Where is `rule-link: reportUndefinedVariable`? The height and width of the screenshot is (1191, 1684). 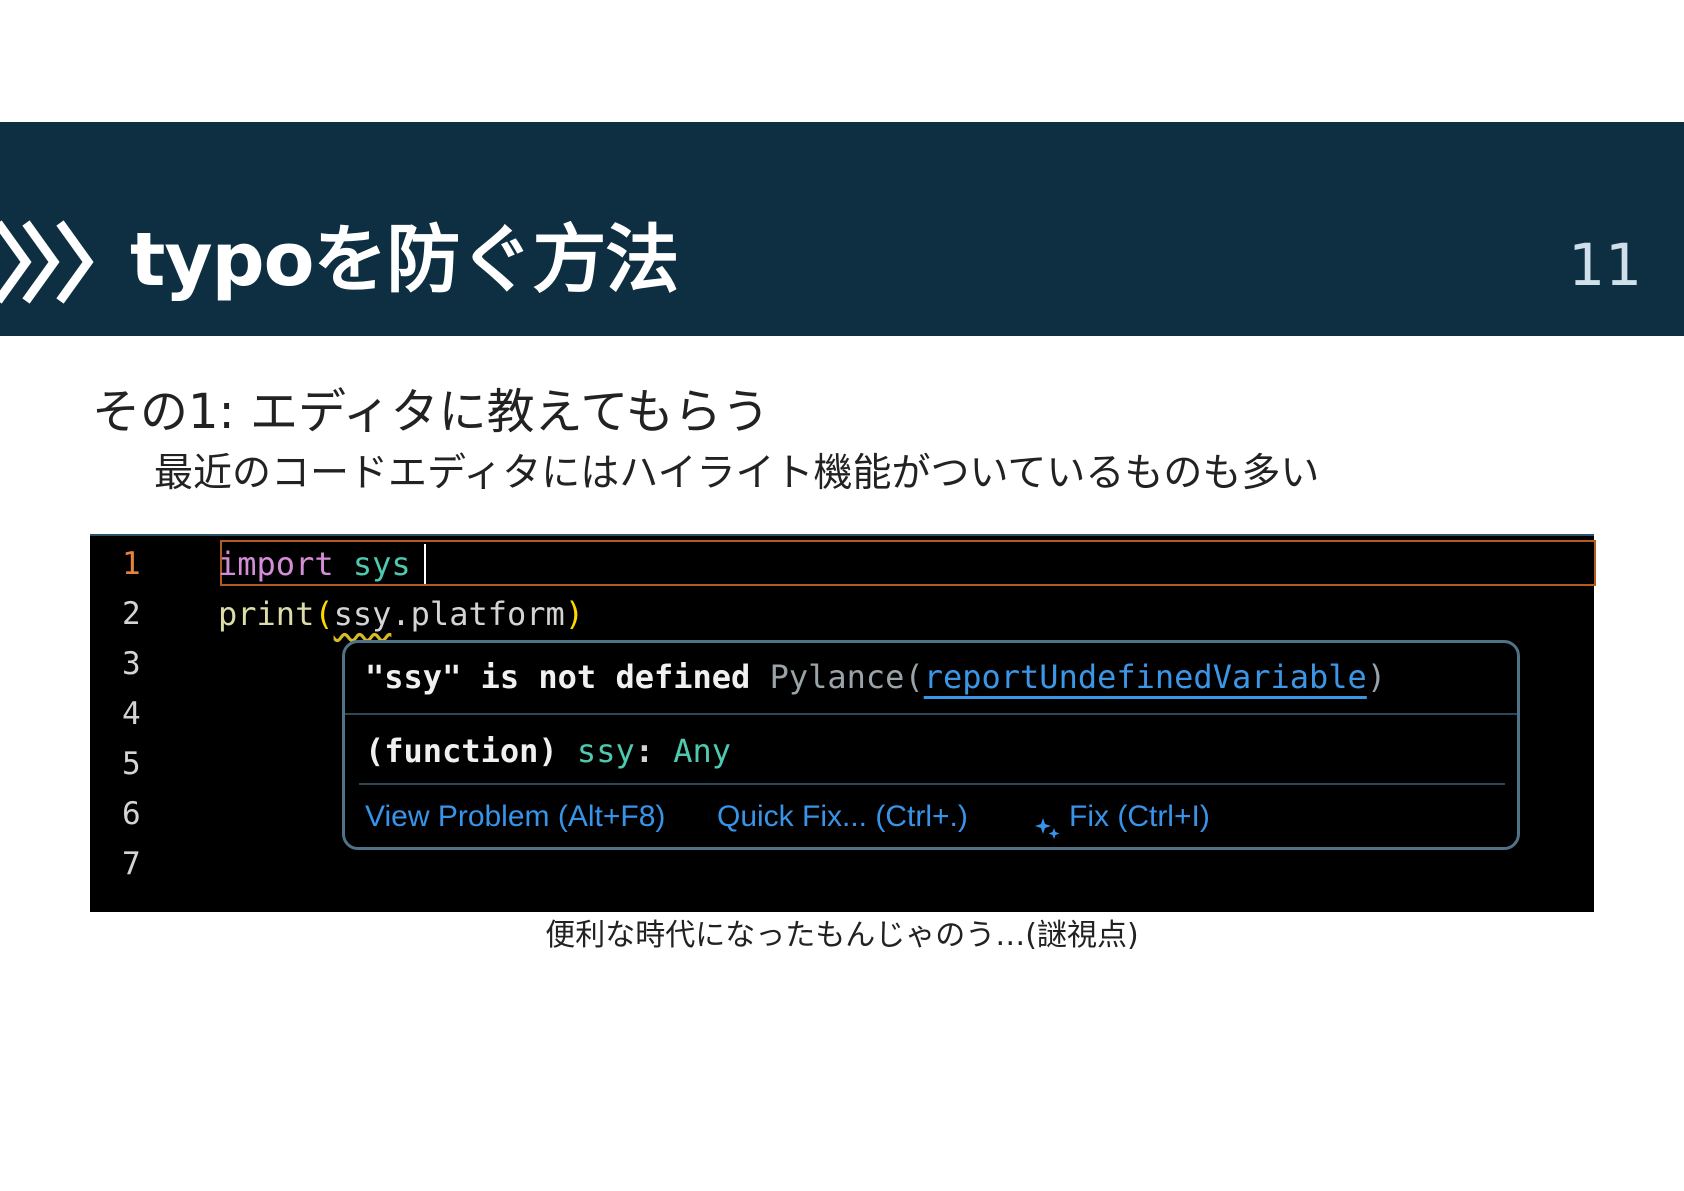 rule-link: reportUndefinedVariable is located at coordinates (1145, 677).